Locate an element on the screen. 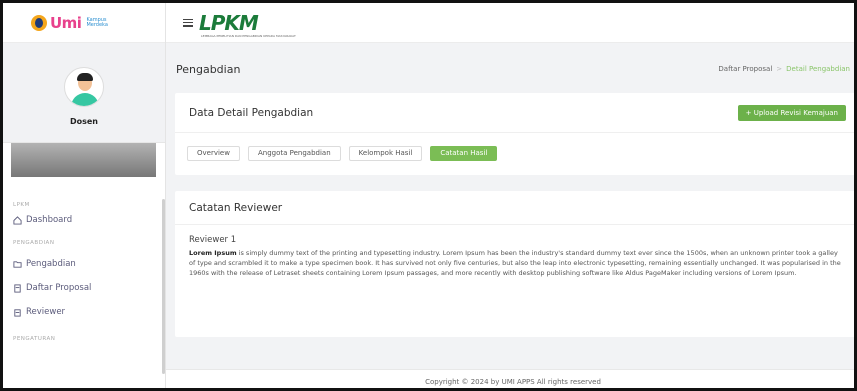 This screenshot has width=857, height=391. breadcrumb-current: Detail Pengabdian is located at coordinates (818, 69).